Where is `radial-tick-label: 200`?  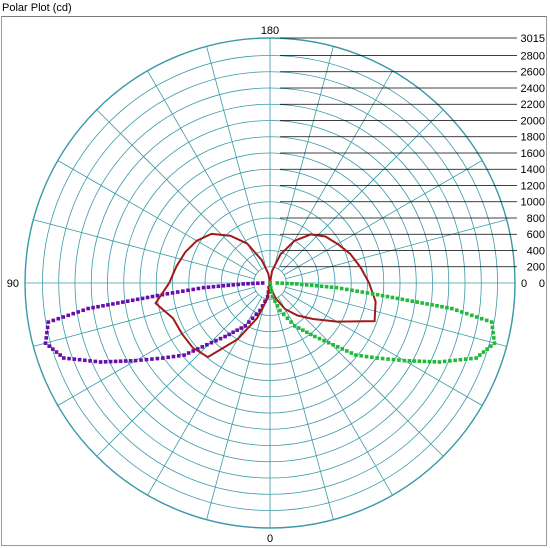 radial-tick-label: 200 is located at coordinates (536, 268).